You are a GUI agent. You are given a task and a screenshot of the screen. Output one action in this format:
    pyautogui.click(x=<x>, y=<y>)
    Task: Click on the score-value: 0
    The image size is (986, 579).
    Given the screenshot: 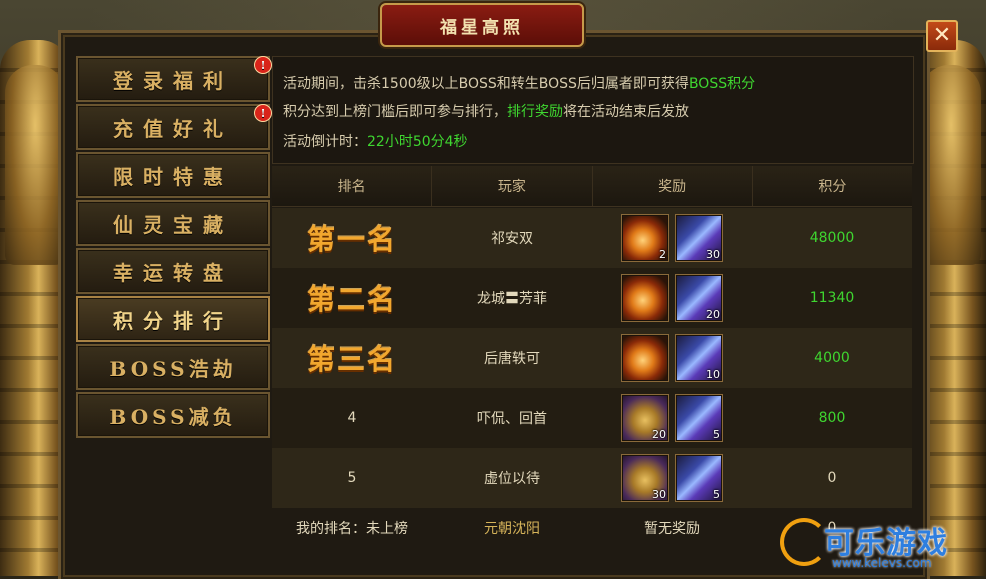 What is the action you would take?
    pyautogui.click(x=832, y=478)
    